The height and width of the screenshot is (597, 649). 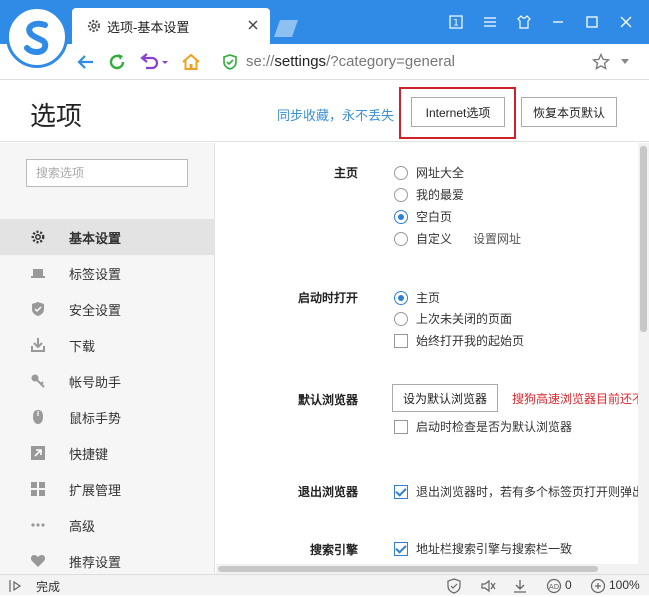 I want to click on option-label: 上次未关闭的页面, so click(x=464, y=319).